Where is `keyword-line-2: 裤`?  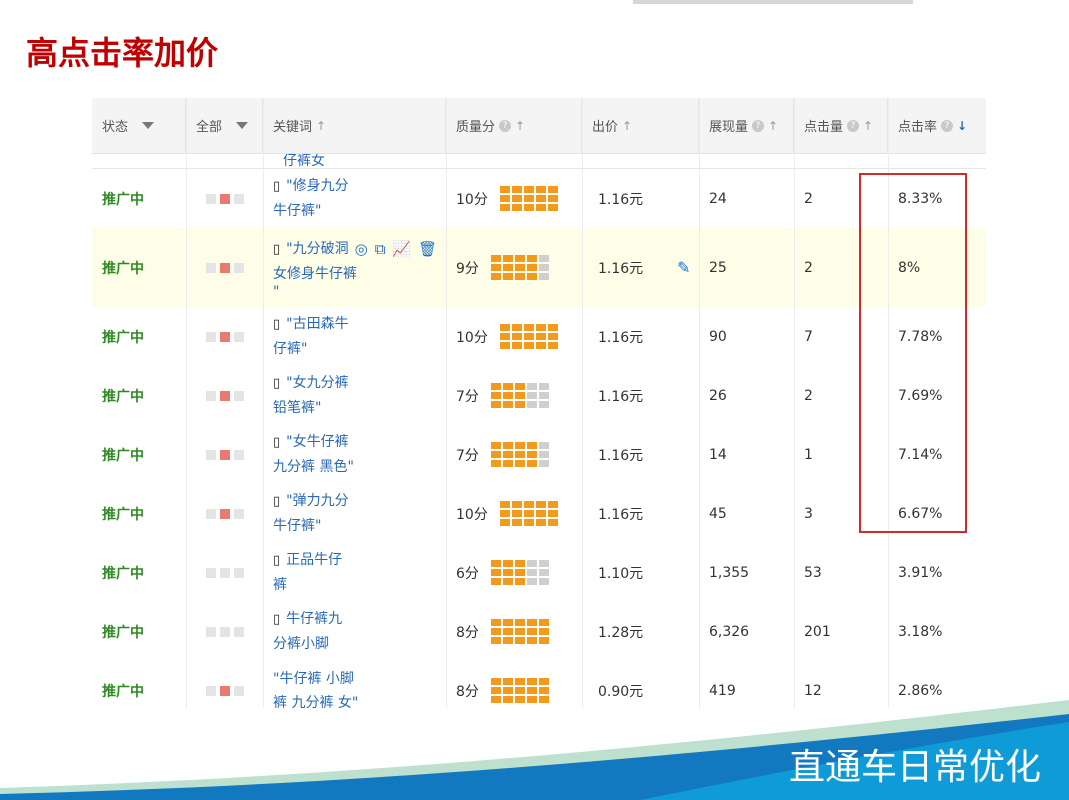
keyword-line-2: 裤 is located at coordinates (307, 585).